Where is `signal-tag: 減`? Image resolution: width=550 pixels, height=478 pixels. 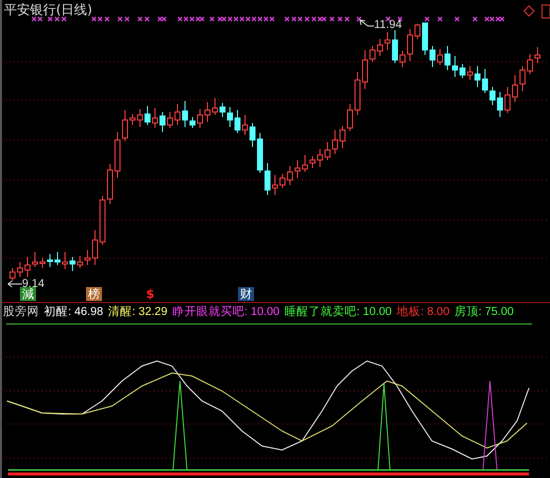 signal-tag: 減 is located at coordinates (28, 294).